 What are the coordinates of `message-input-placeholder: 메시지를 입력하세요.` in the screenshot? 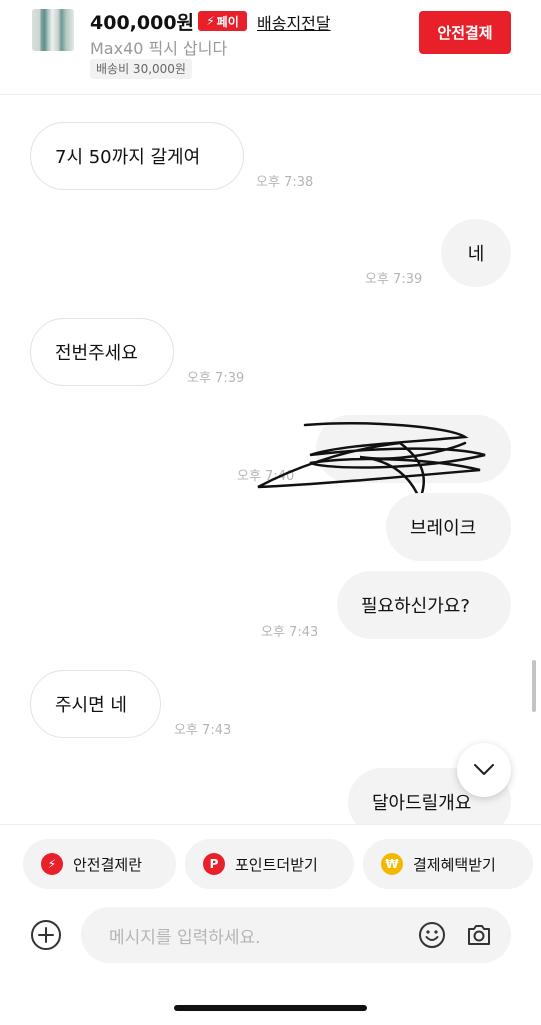 It's located at (185, 937).